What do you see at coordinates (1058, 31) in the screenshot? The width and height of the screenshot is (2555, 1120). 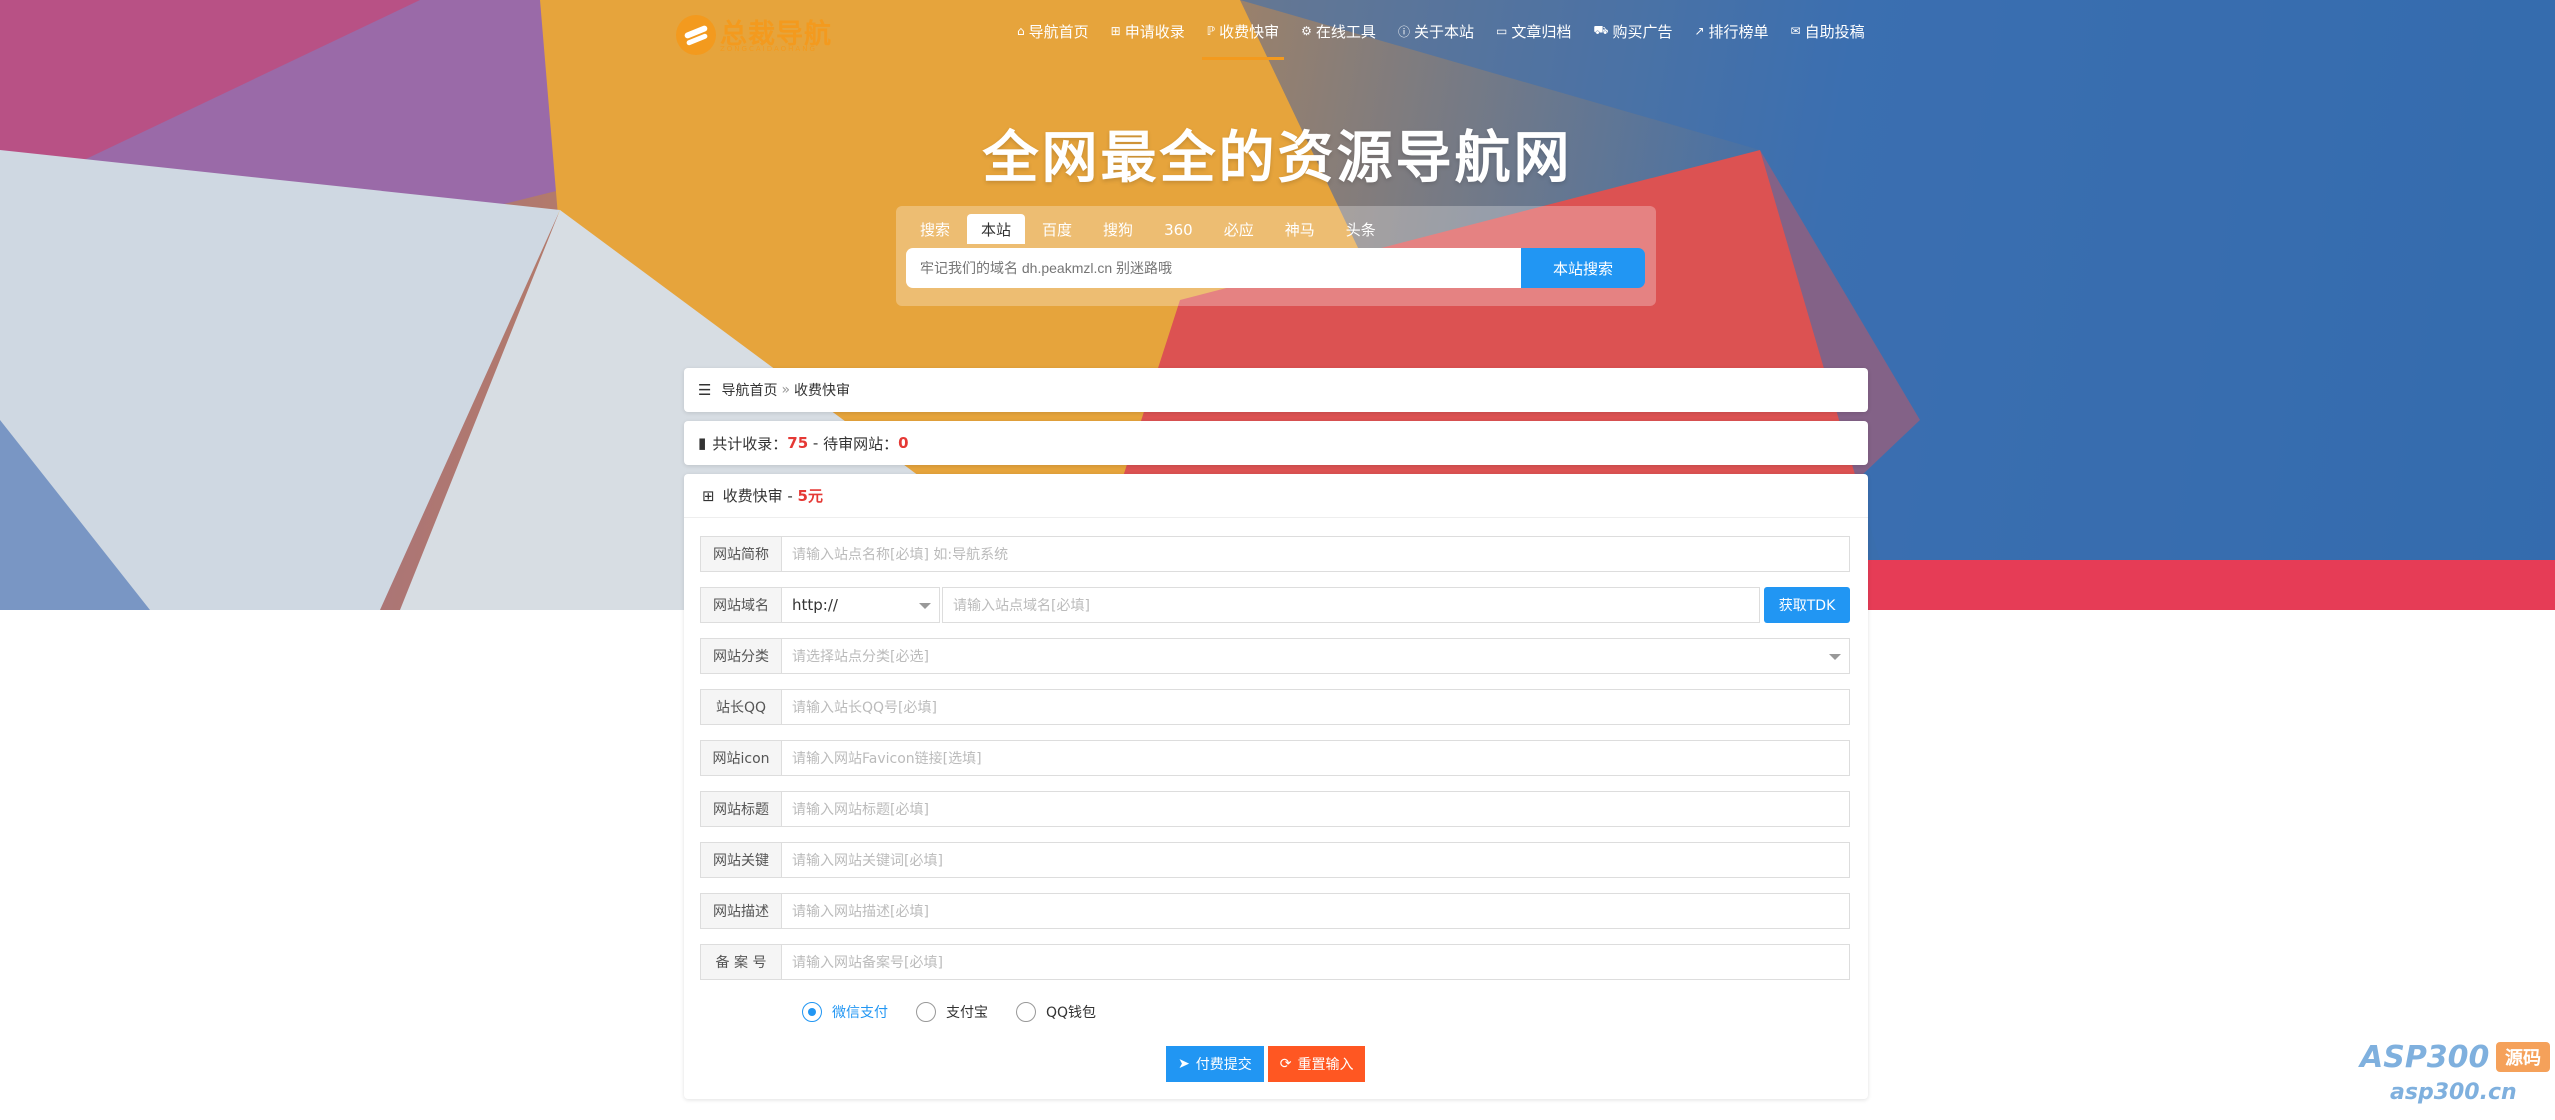 I see `nav-item-label: 导航首页` at bounding box center [1058, 31].